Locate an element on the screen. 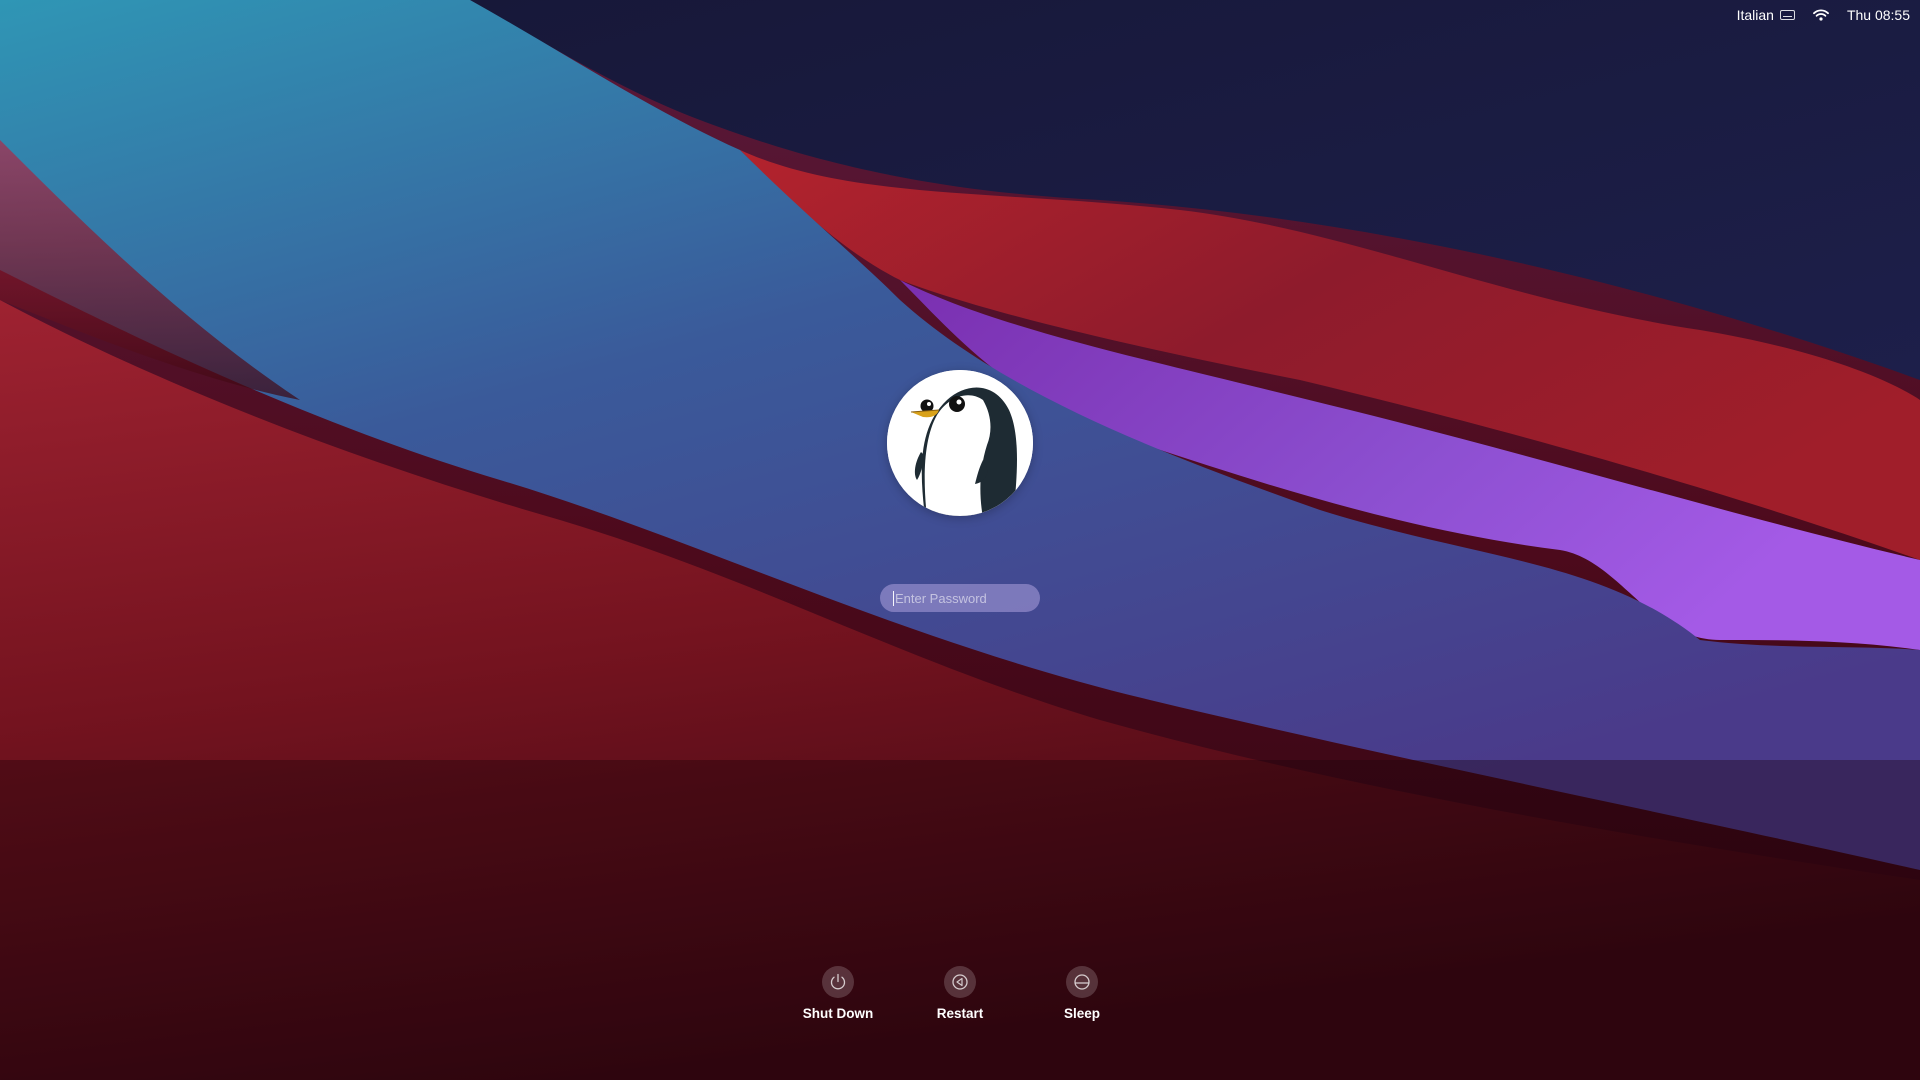 The height and width of the screenshot is (1080, 1920). restart-button: Restart is located at coordinates (960, 993).